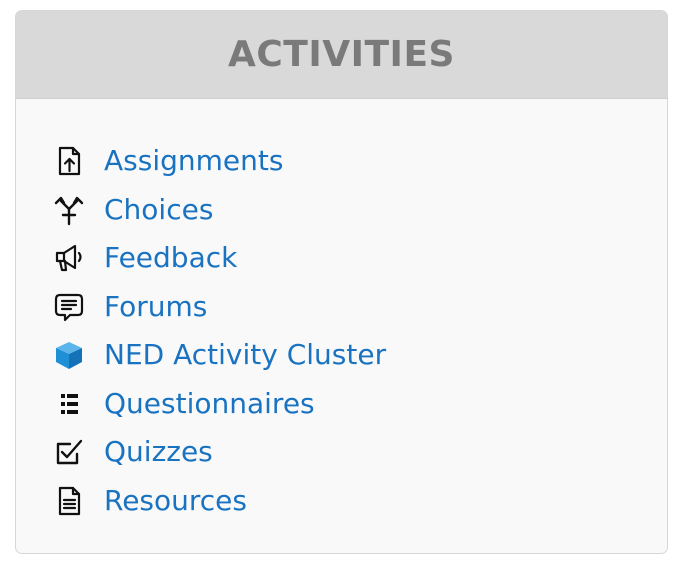  What do you see at coordinates (219, 210) in the screenshot?
I see `list-item-choices: Choices` at bounding box center [219, 210].